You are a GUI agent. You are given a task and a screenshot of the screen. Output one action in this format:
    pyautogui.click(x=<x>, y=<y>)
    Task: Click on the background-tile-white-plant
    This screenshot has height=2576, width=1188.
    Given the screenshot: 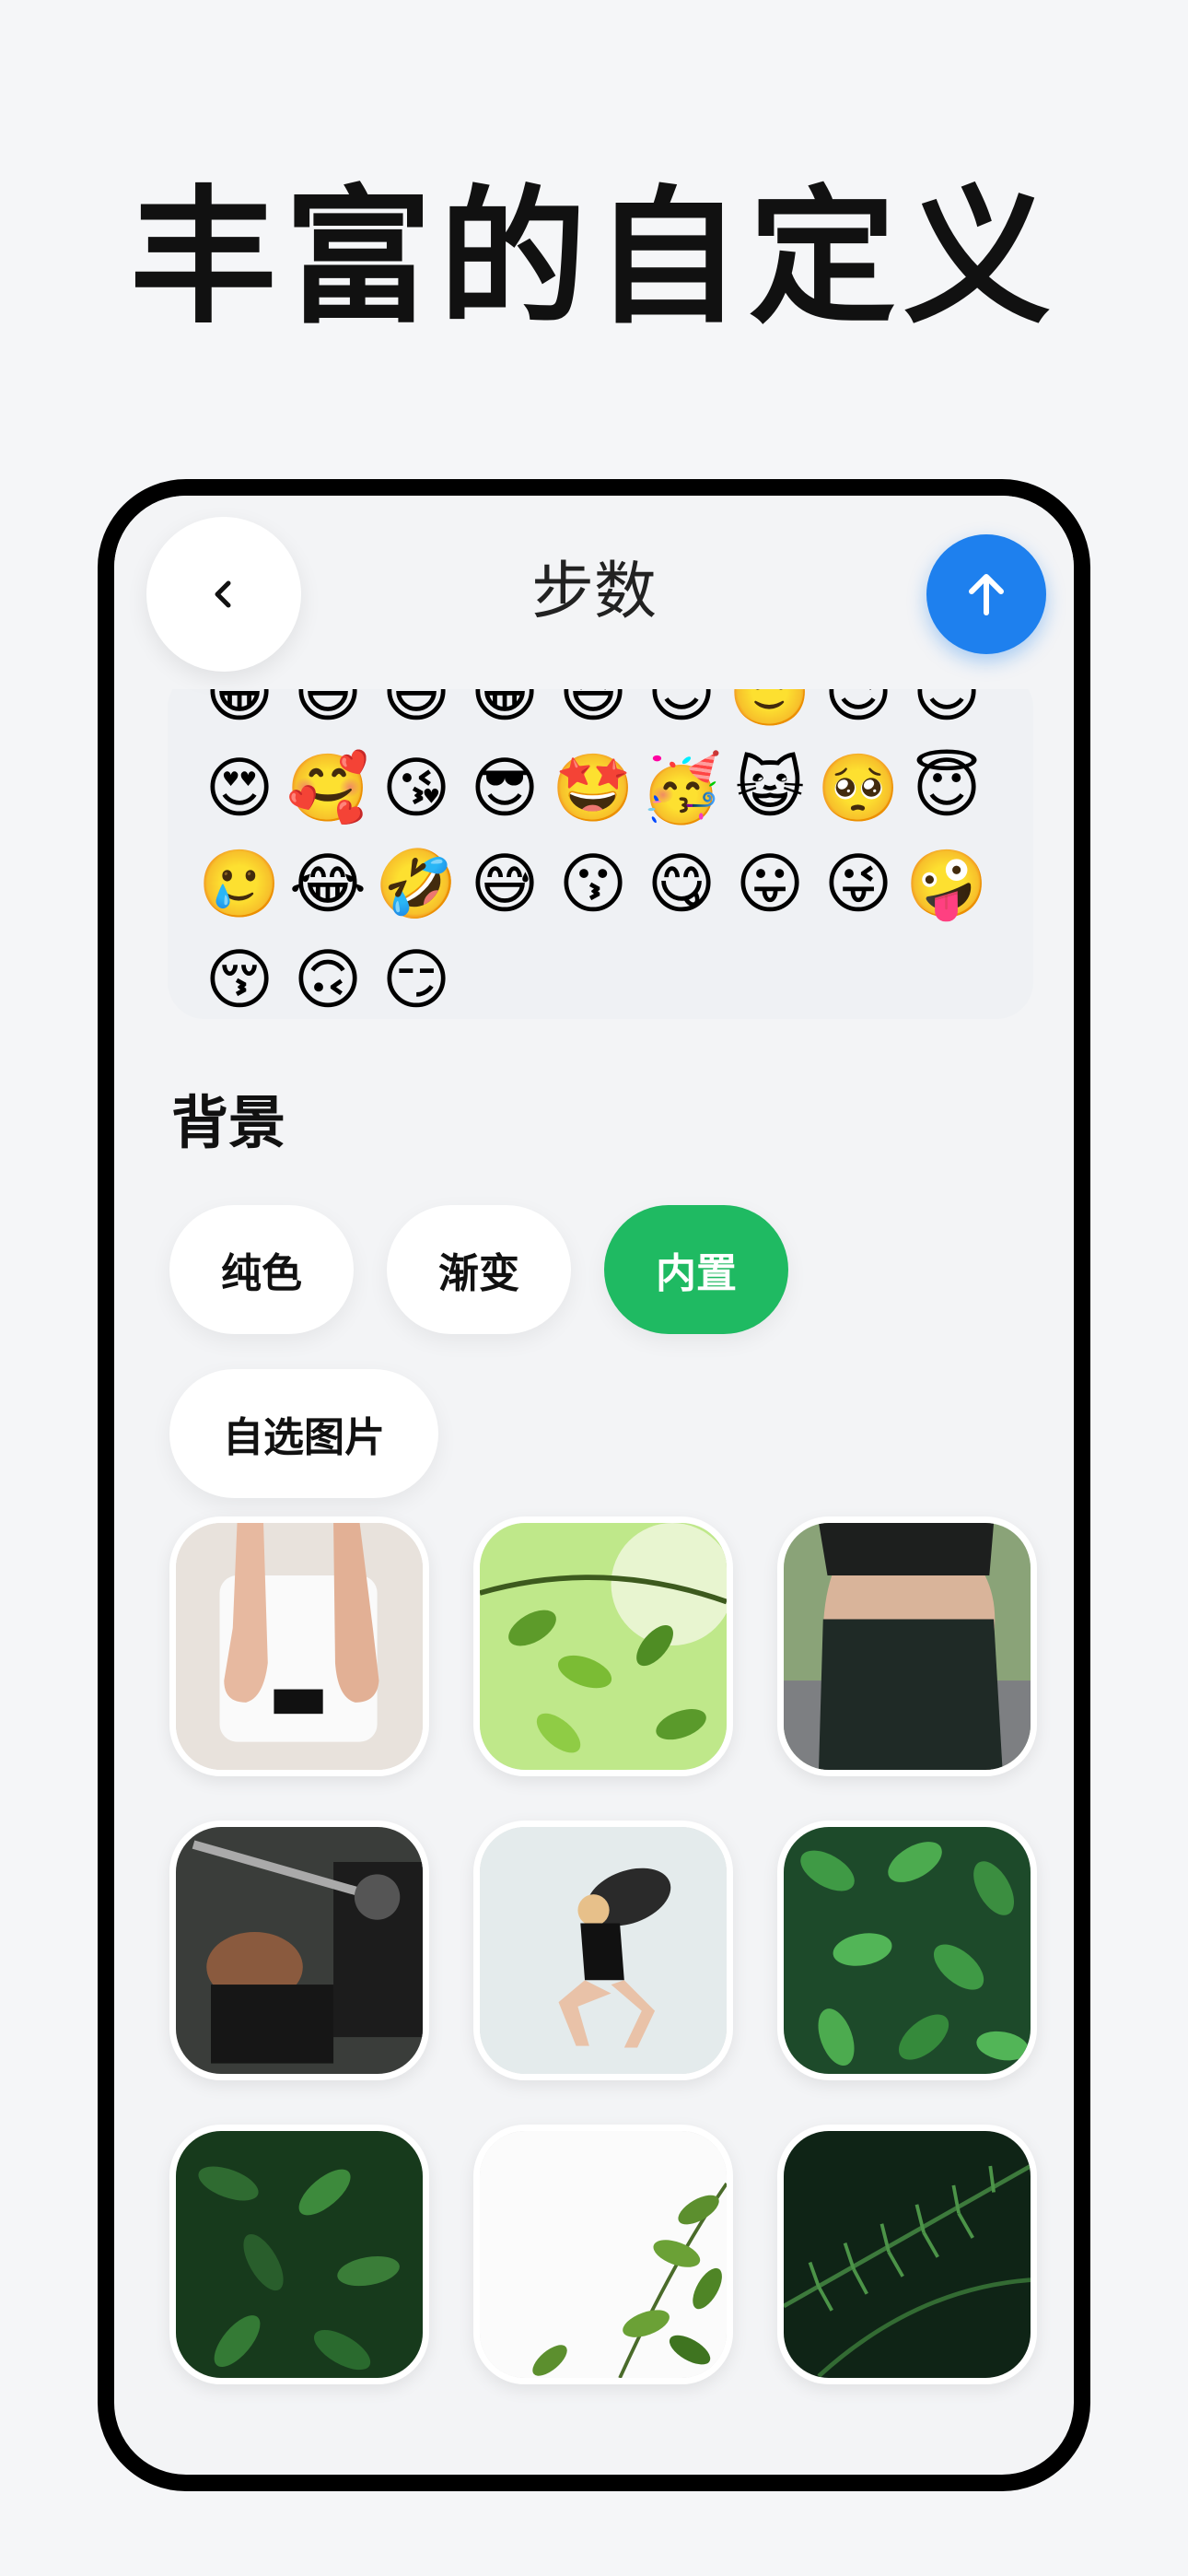 What is the action you would take?
    pyautogui.click(x=603, y=2254)
    